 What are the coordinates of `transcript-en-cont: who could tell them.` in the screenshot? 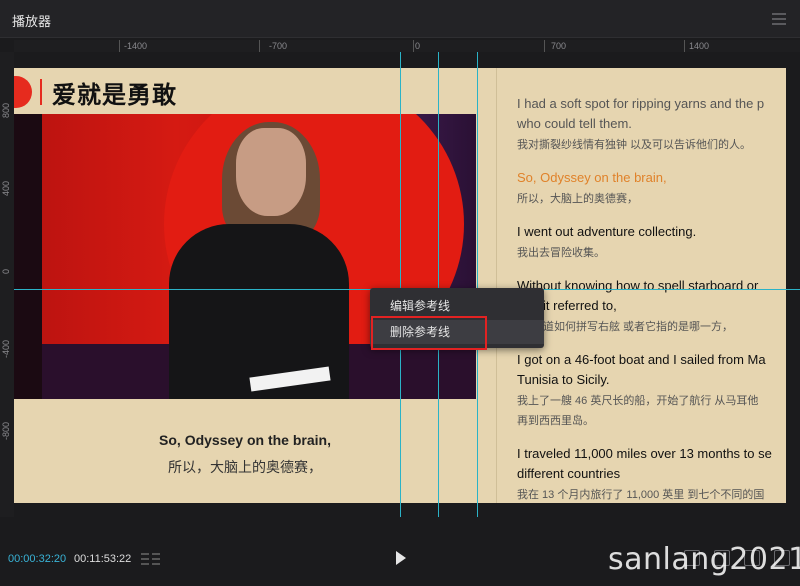 It's located at (574, 123).